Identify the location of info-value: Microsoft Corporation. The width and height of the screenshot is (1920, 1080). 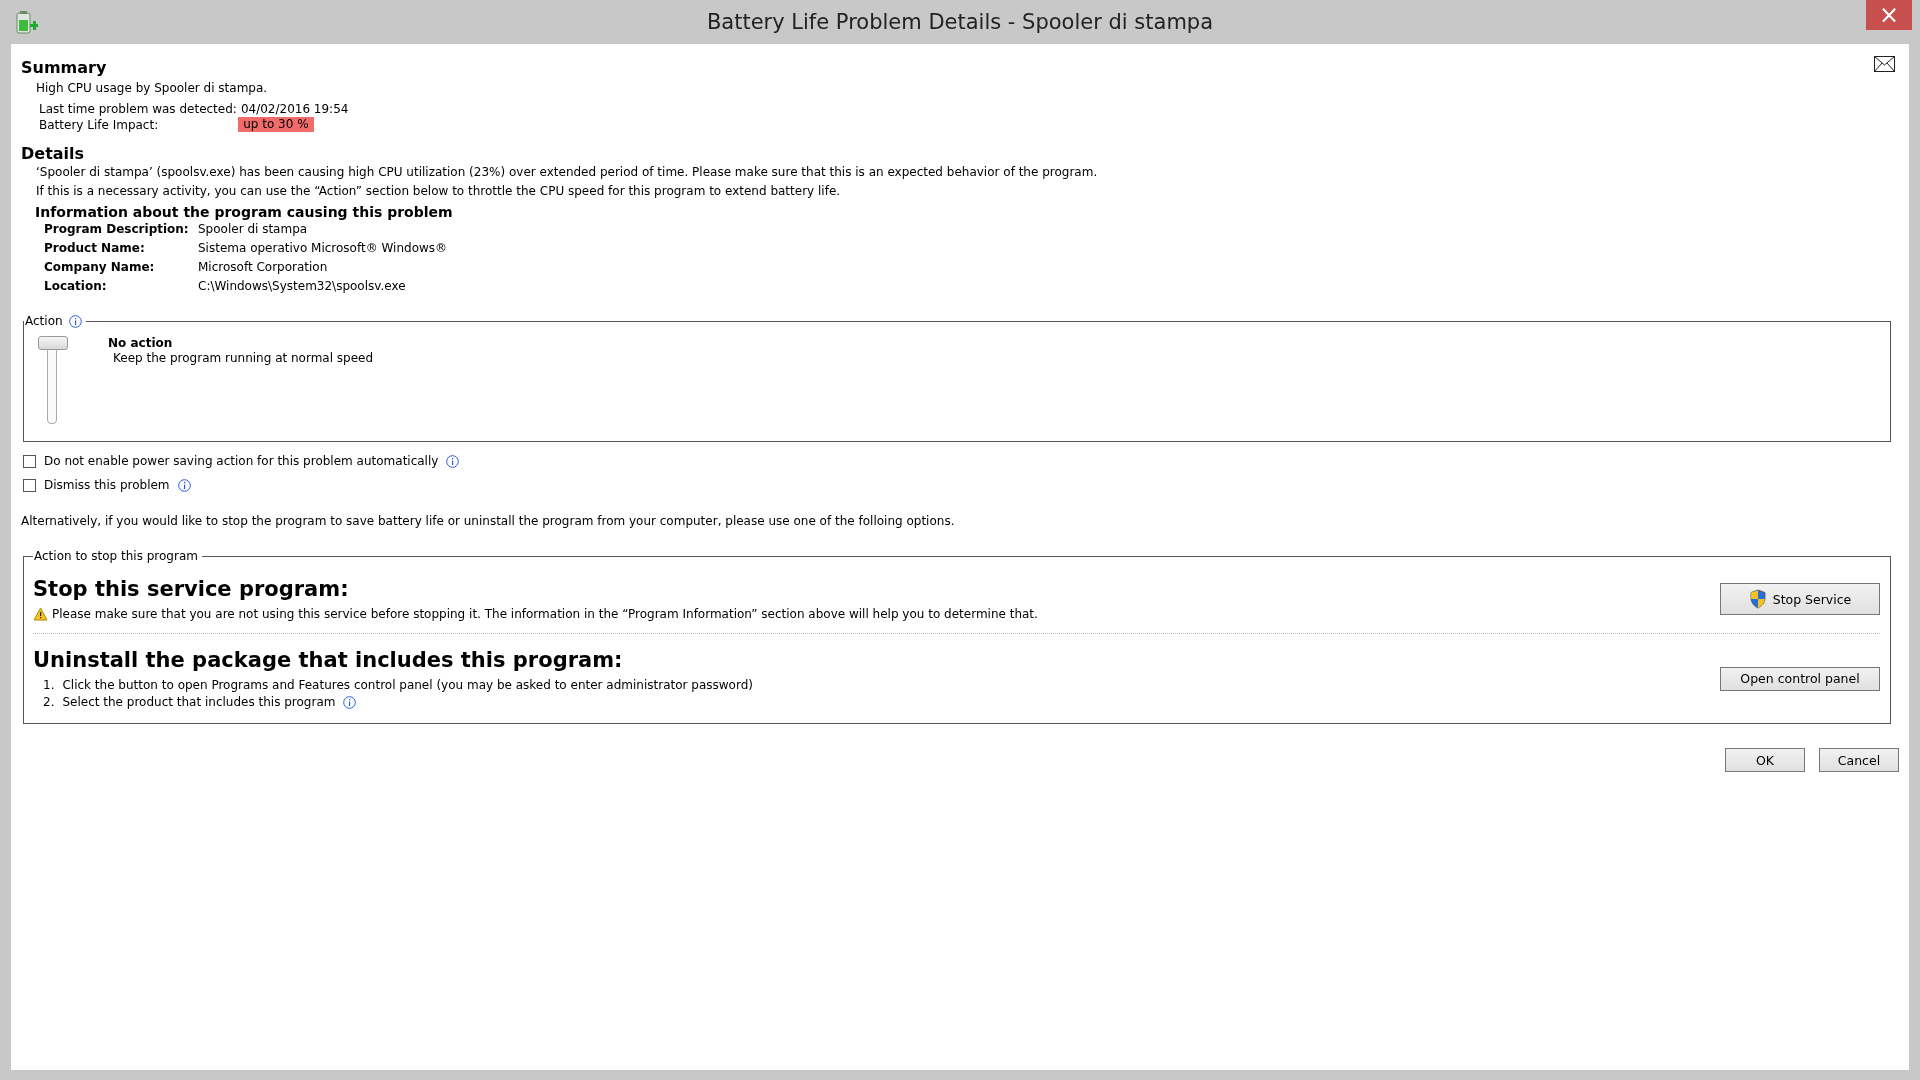
(263, 267).